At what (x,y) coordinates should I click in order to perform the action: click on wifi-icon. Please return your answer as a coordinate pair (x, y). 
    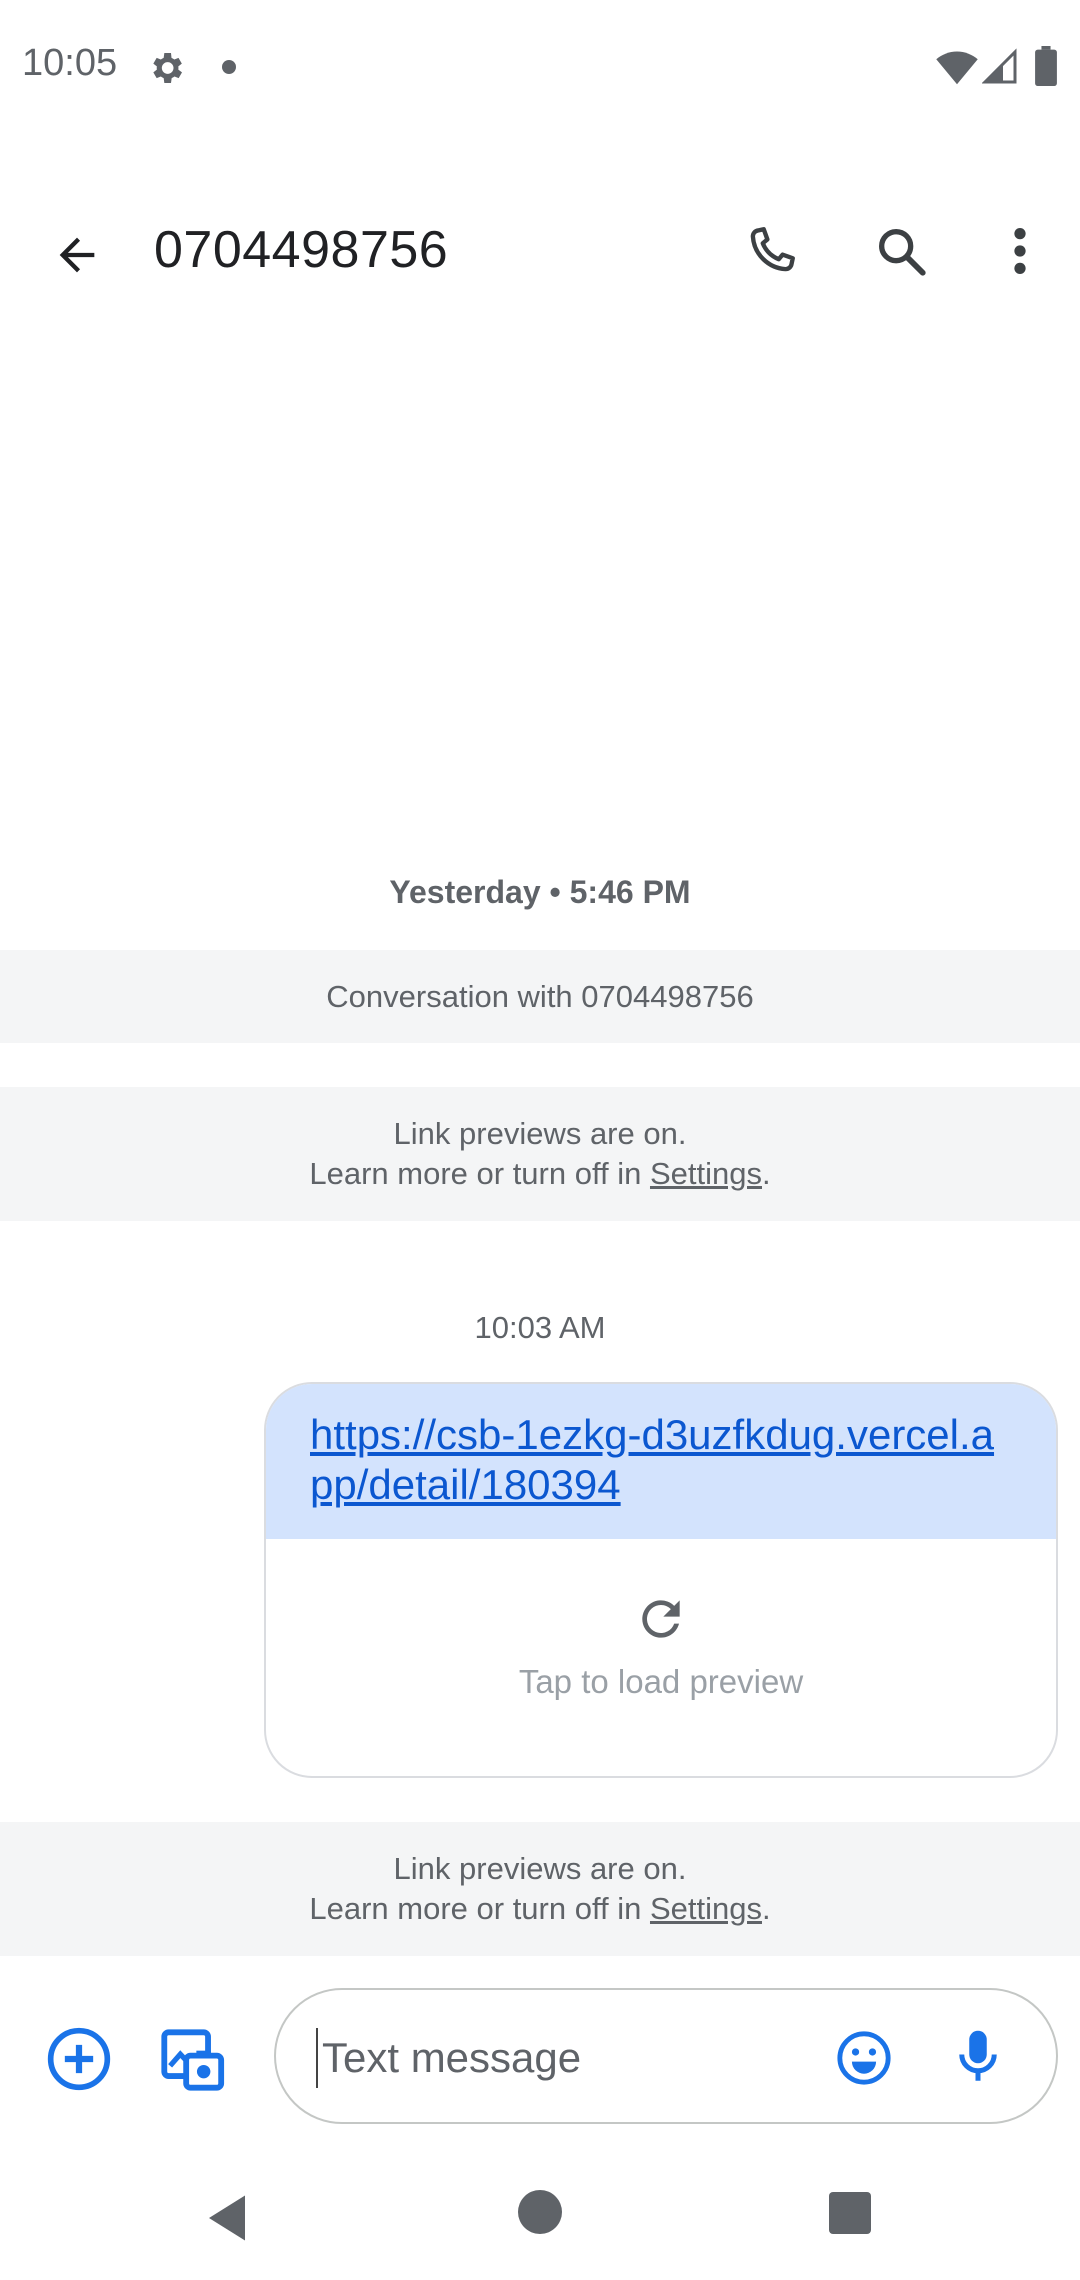
    Looking at the image, I should click on (957, 68).